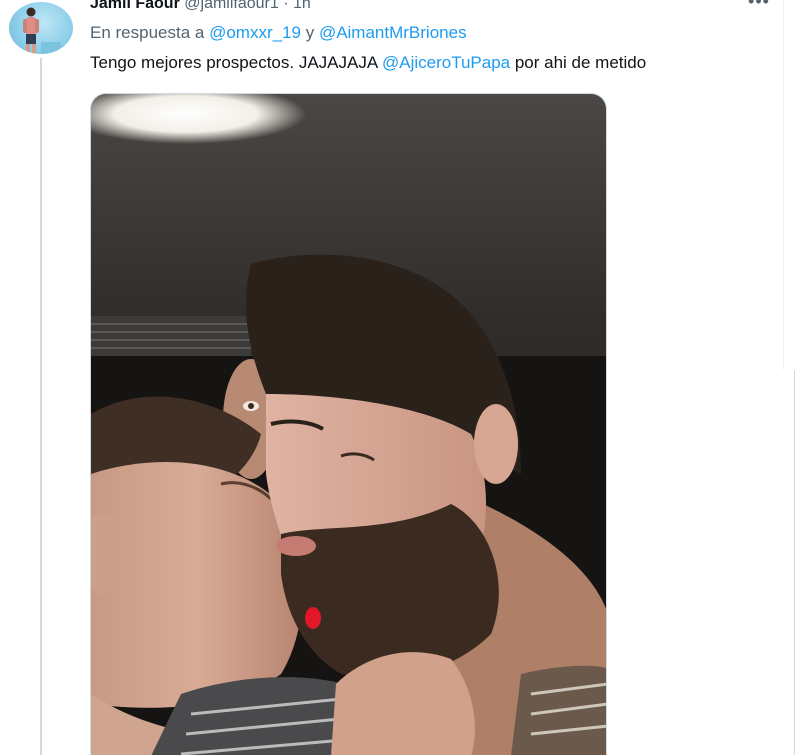 The height and width of the screenshot is (755, 800). What do you see at coordinates (150, 32) in the screenshot?
I see `reply-prefix: En respuesta a` at bounding box center [150, 32].